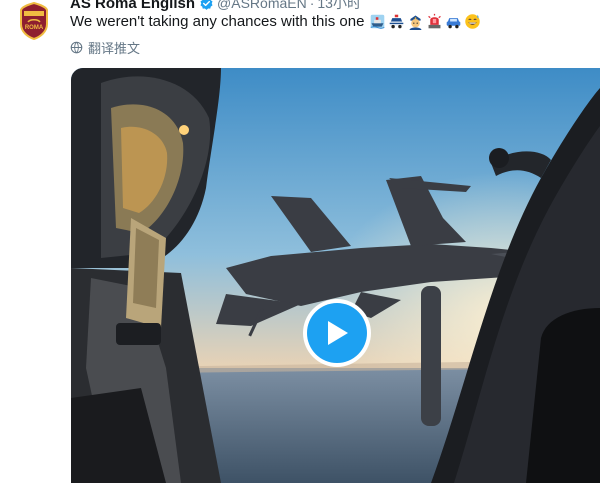  I want to click on play-button, so click(337, 333).